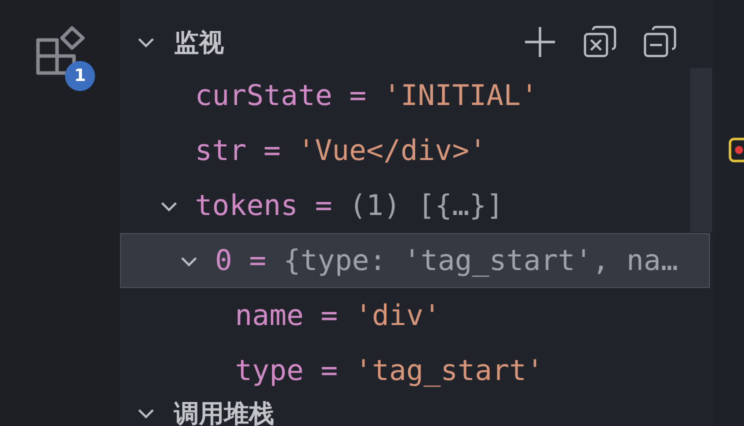 This screenshot has height=426, width=744. What do you see at coordinates (660, 42) in the screenshot?
I see `collapse-all-icon` at bounding box center [660, 42].